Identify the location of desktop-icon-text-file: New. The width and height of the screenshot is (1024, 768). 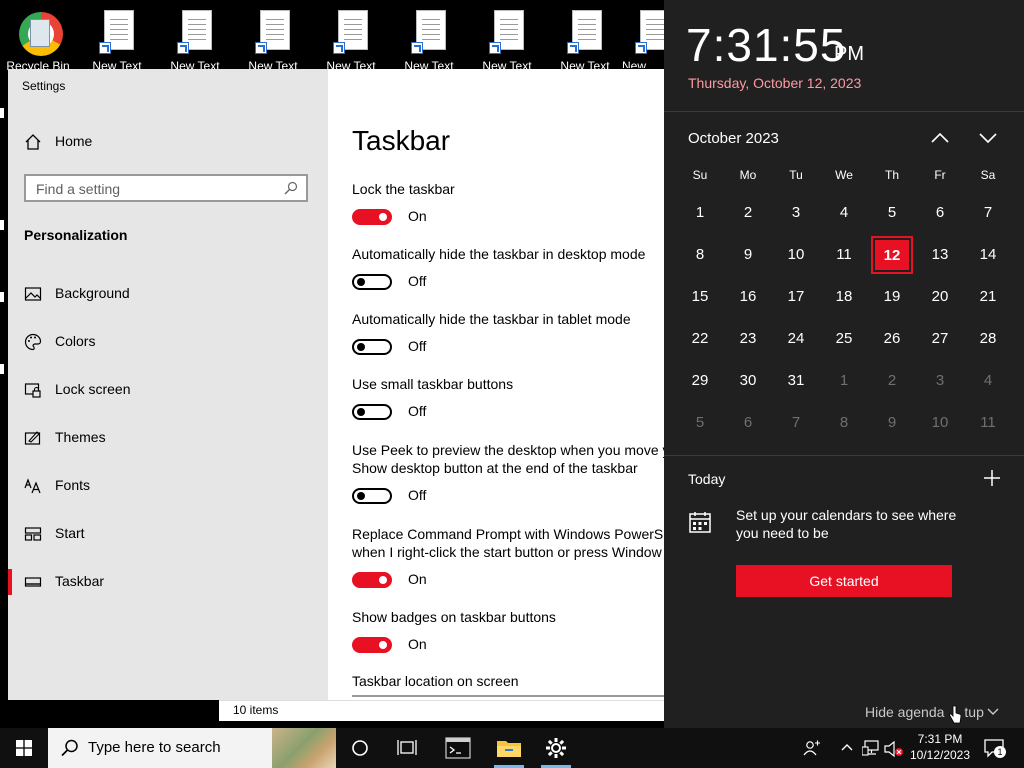
(641, 37).